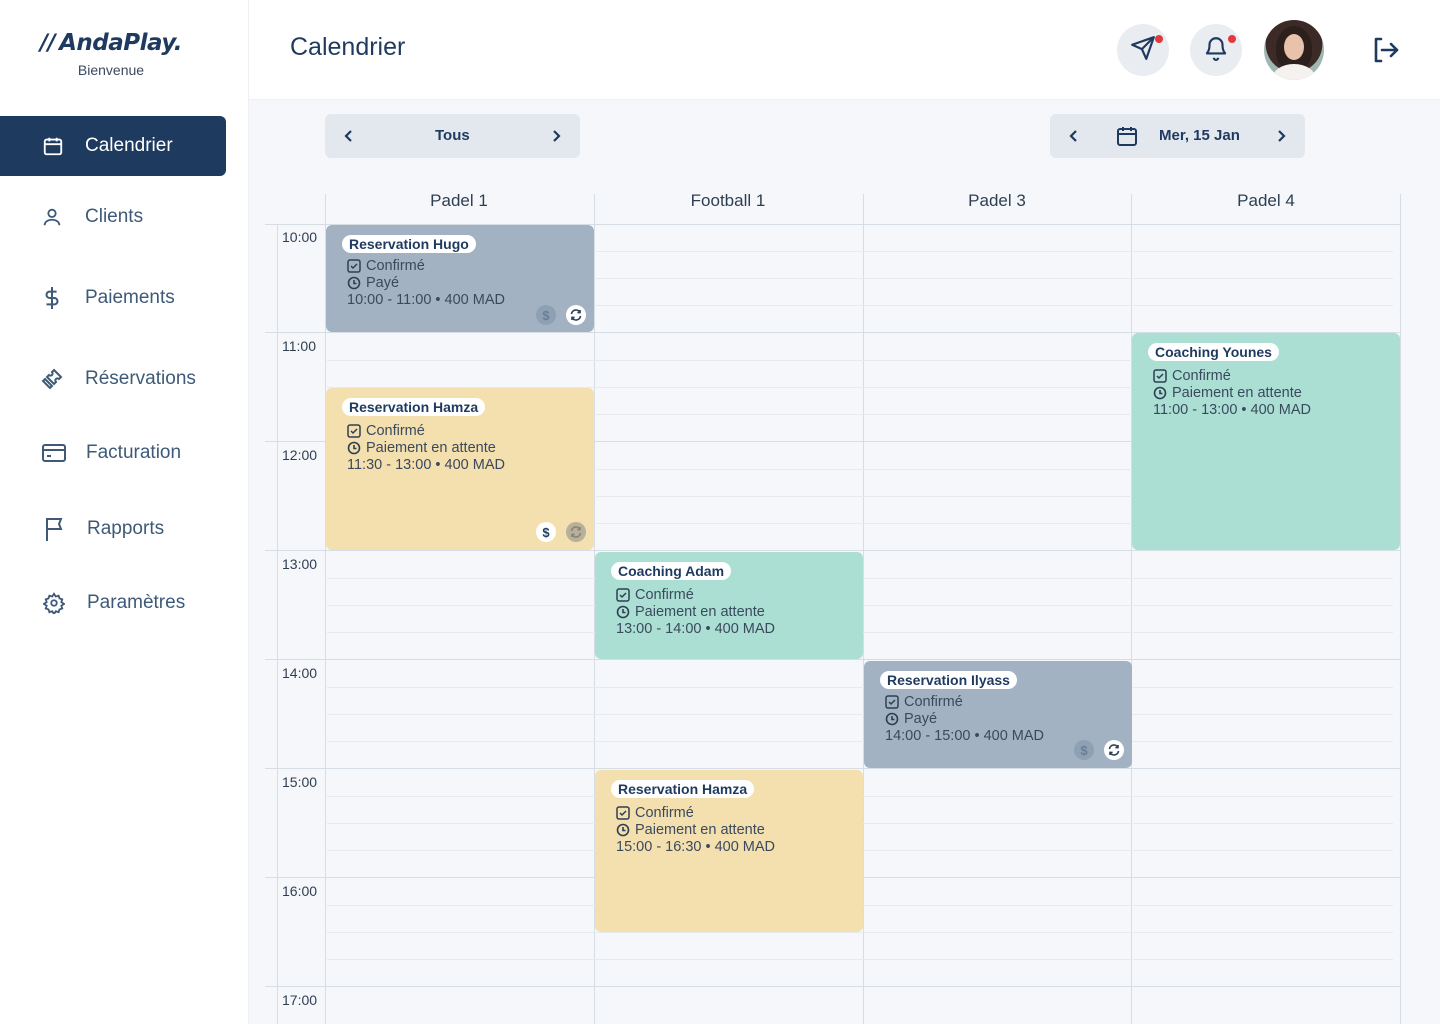 The width and height of the screenshot is (1440, 1024). I want to click on sidebar-item-rapports: Rapports, so click(113, 529).